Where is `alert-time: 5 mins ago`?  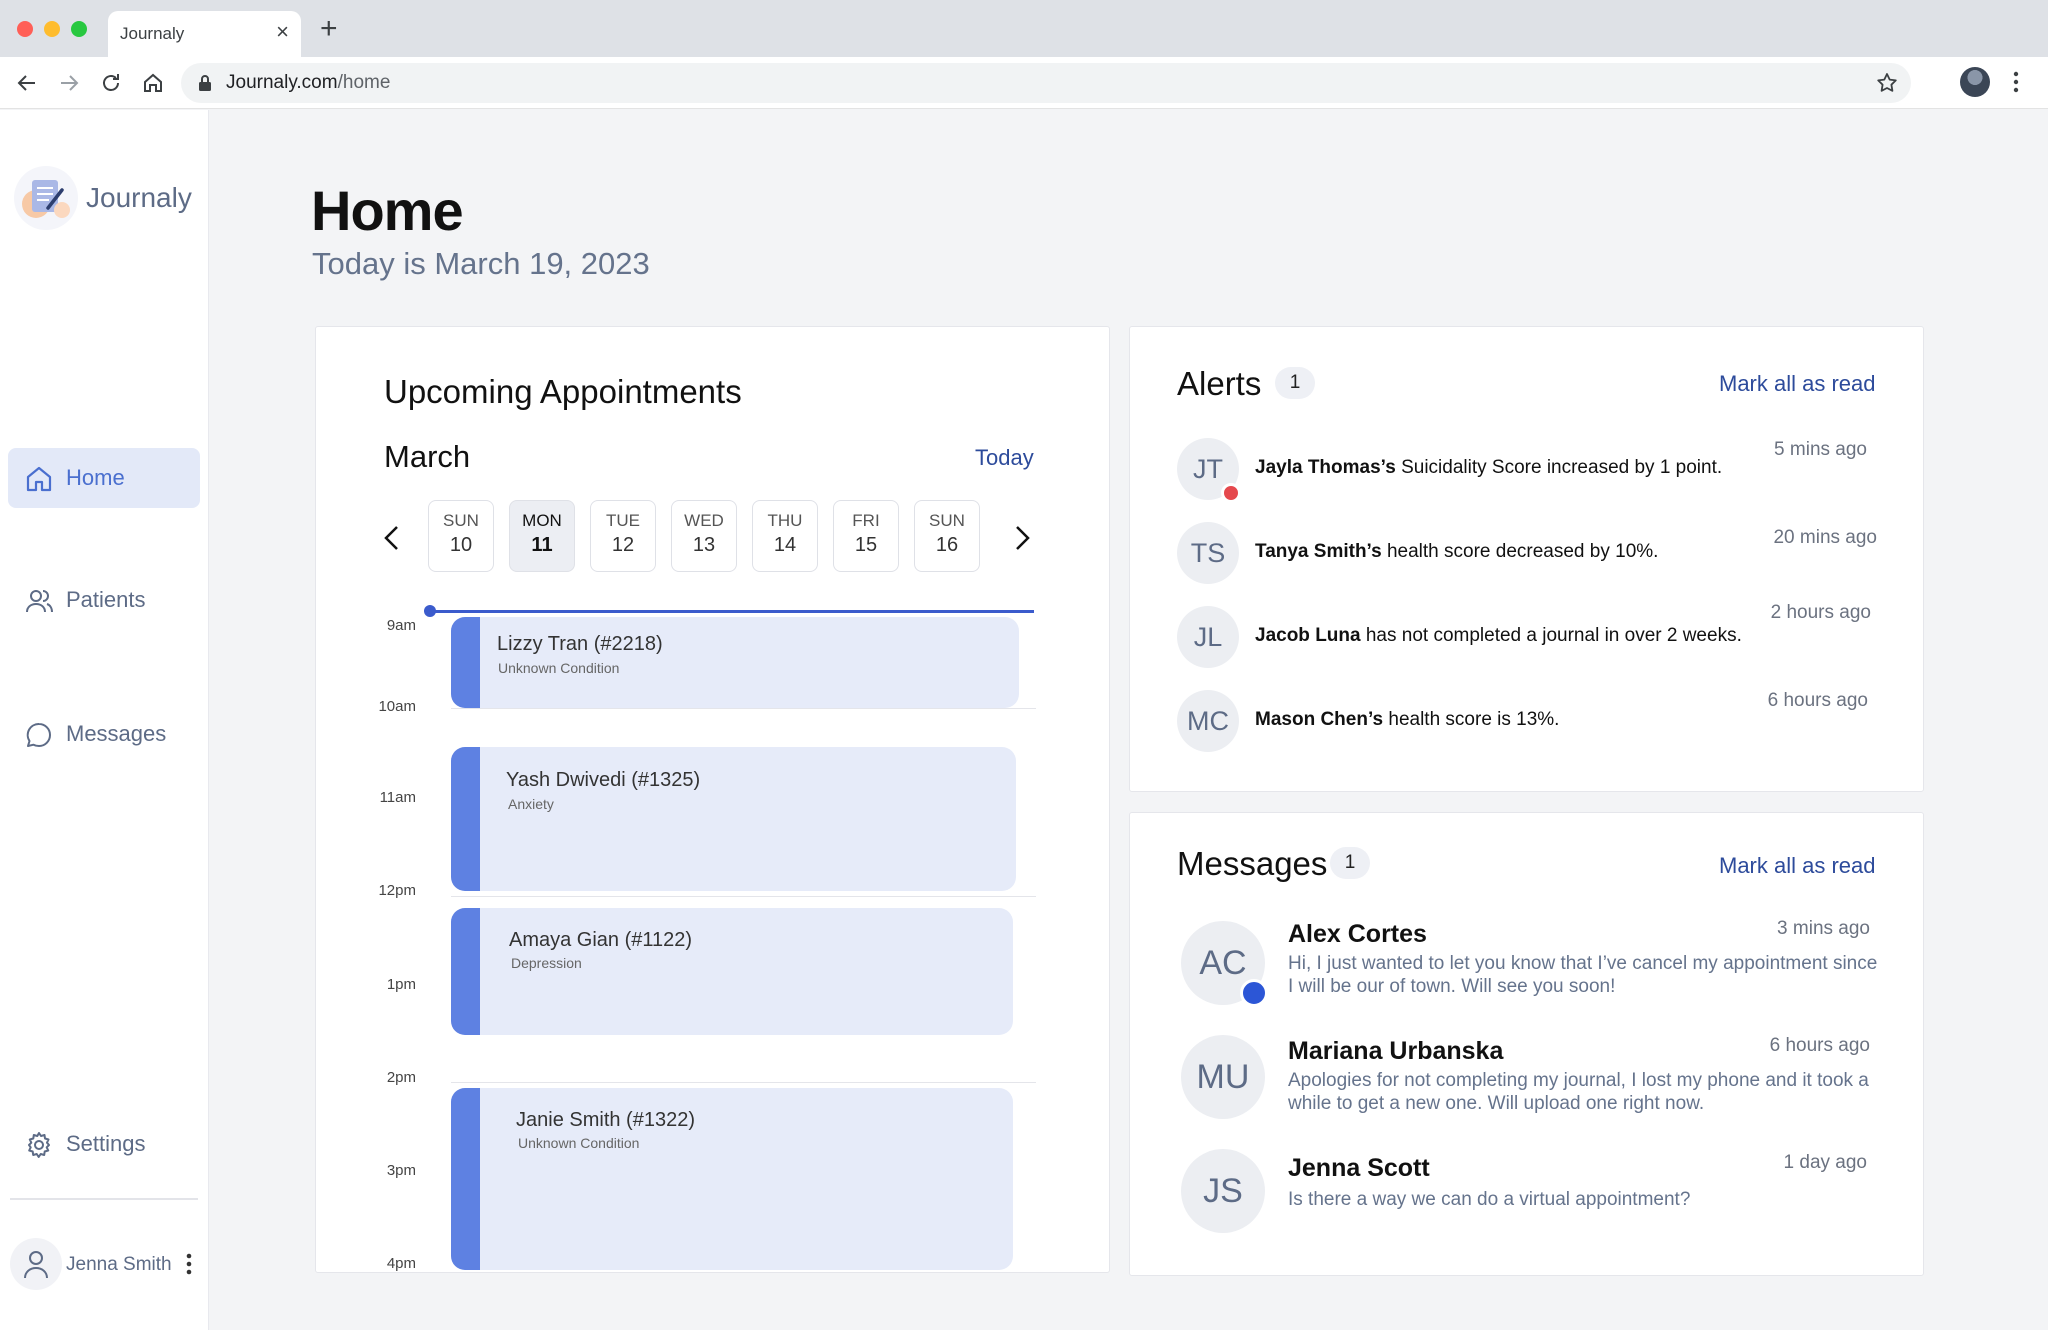 alert-time: 5 mins ago is located at coordinates (1820, 449).